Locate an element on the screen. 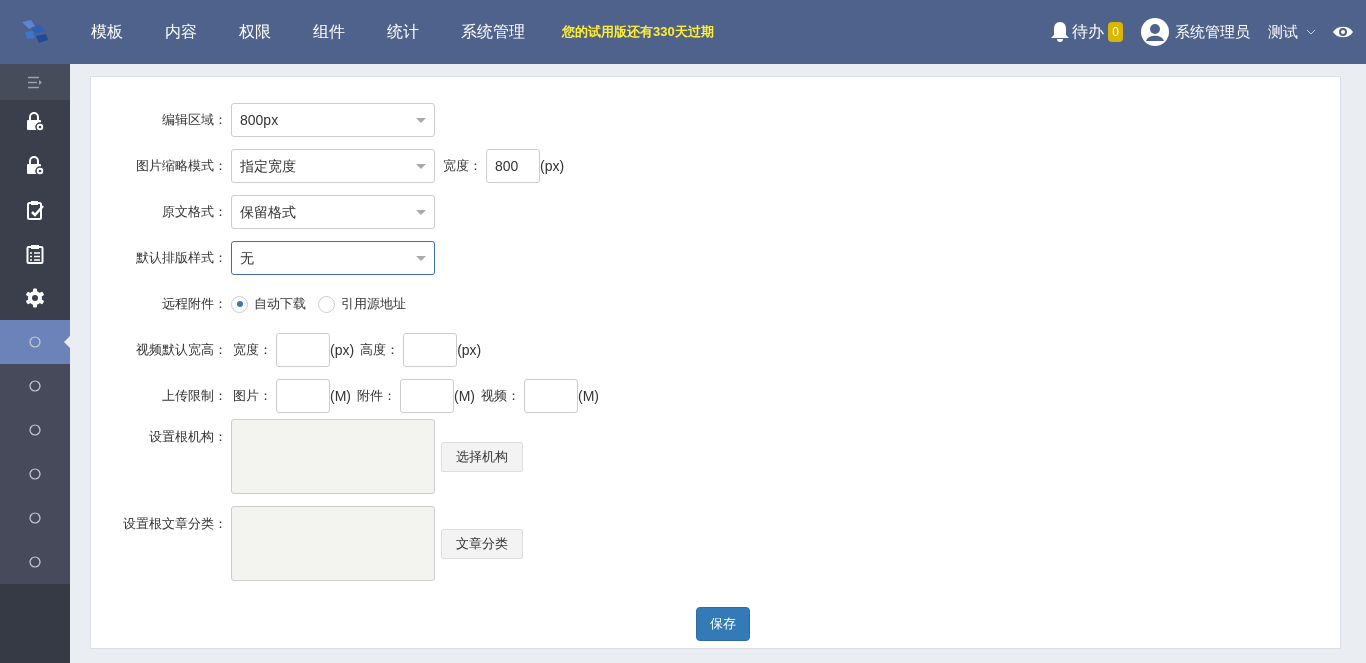 This screenshot has width=1366, height=663. clipboard-check-icon is located at coordinates (35, 210).